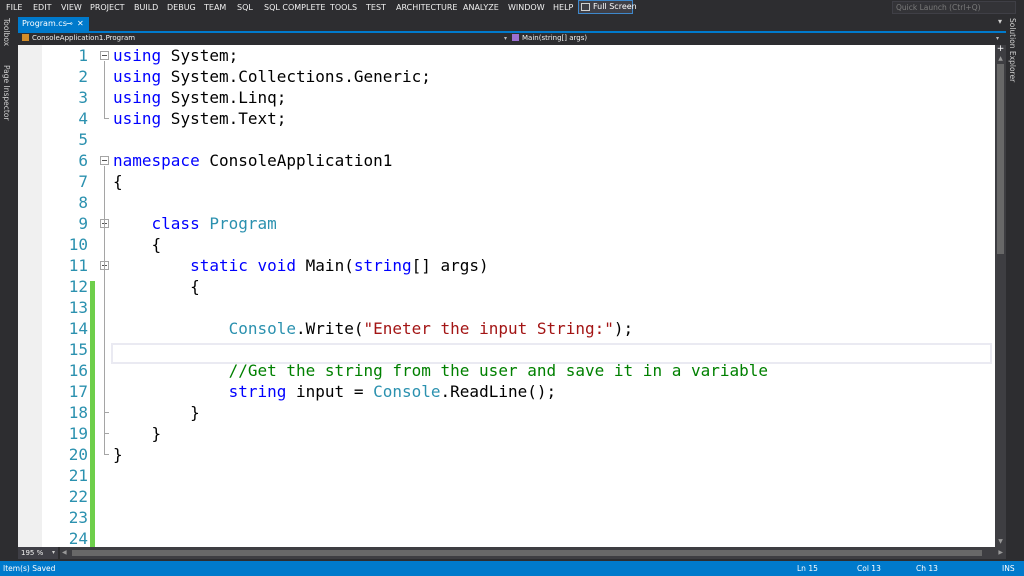 The width and height of the screenshot is (1024, 576). Describe the element at coordinates (343, 7) in the screenshot. I see `menu-tools: TOOLS` at that location.